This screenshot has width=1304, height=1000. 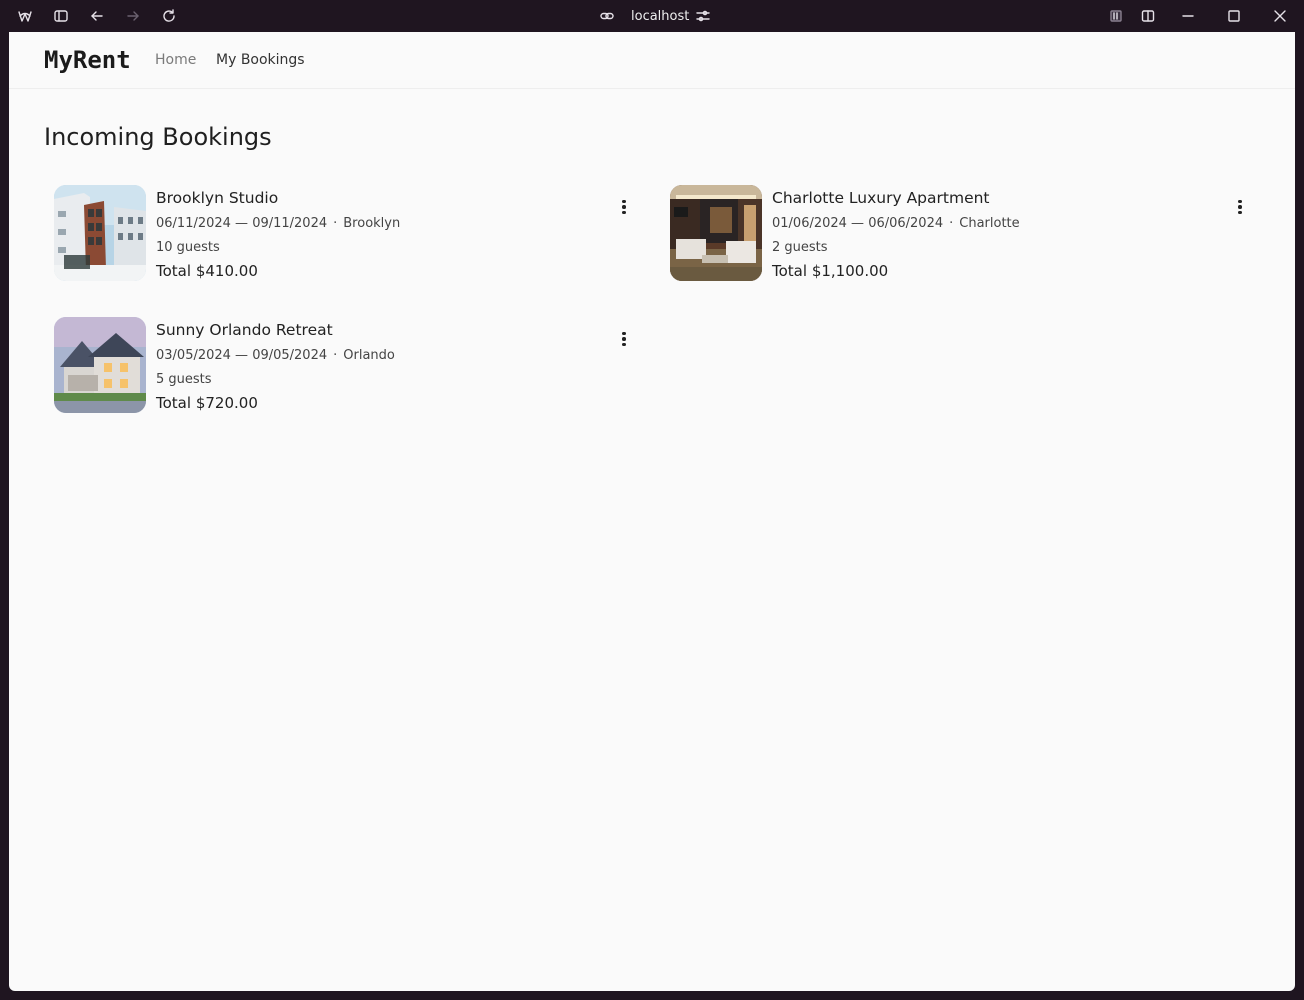 I want to click on booking-dates-location: 06/11/2024 — 09/11/2024 · Brooklyn, so click(x=278, y=223).